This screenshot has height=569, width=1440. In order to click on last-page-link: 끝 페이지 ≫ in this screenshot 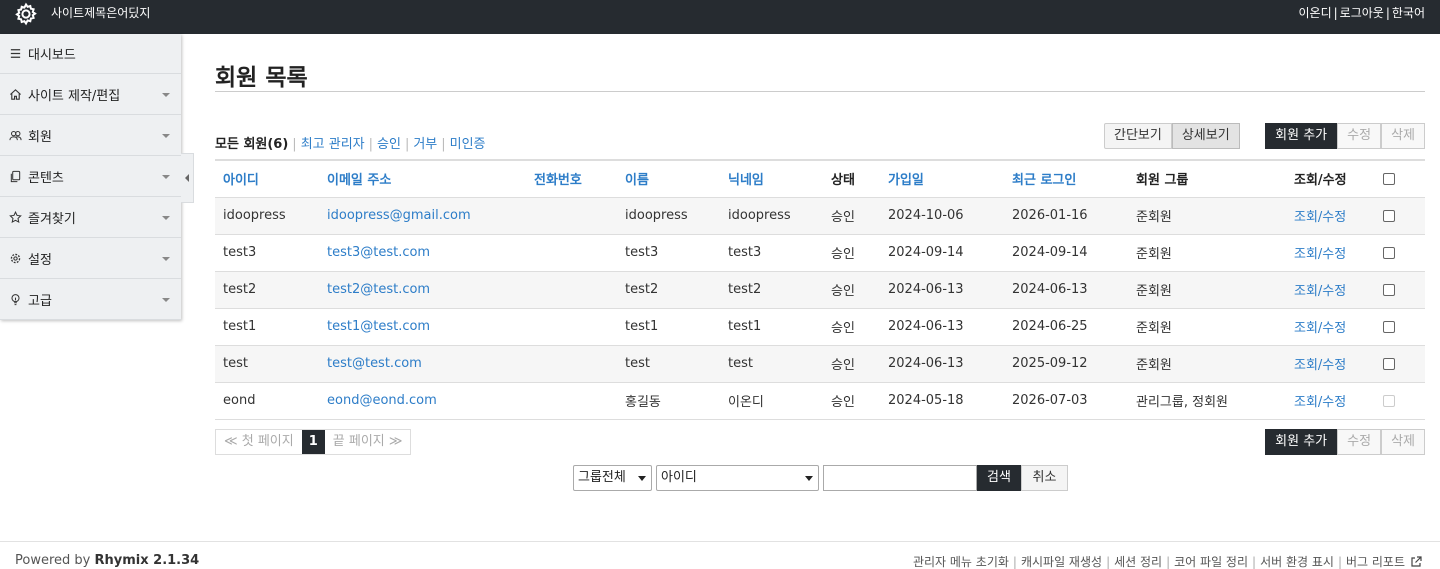, I will do `click(368, 442)`.